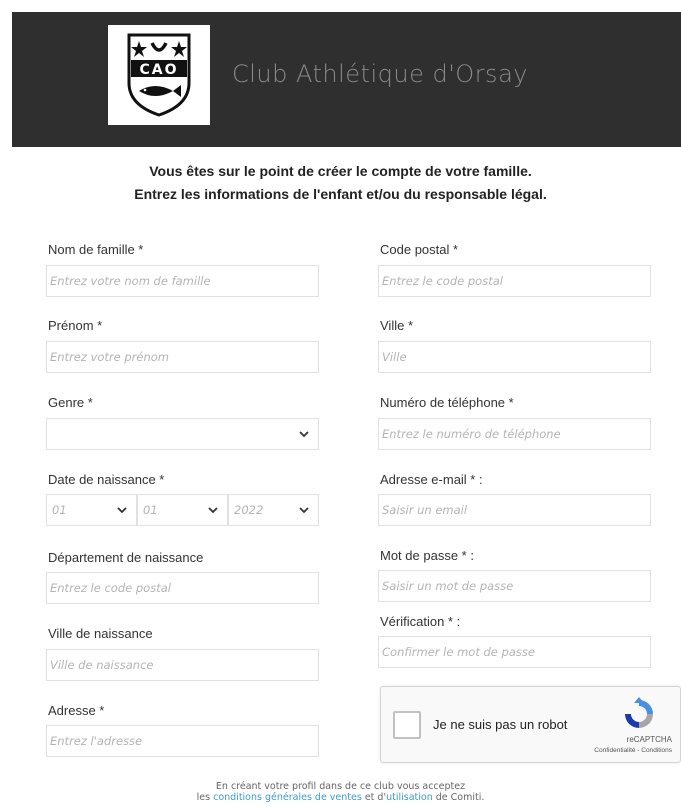 The height and width of the screenshot is (809, 681). I want to click on ville-field, so click(514, 357).